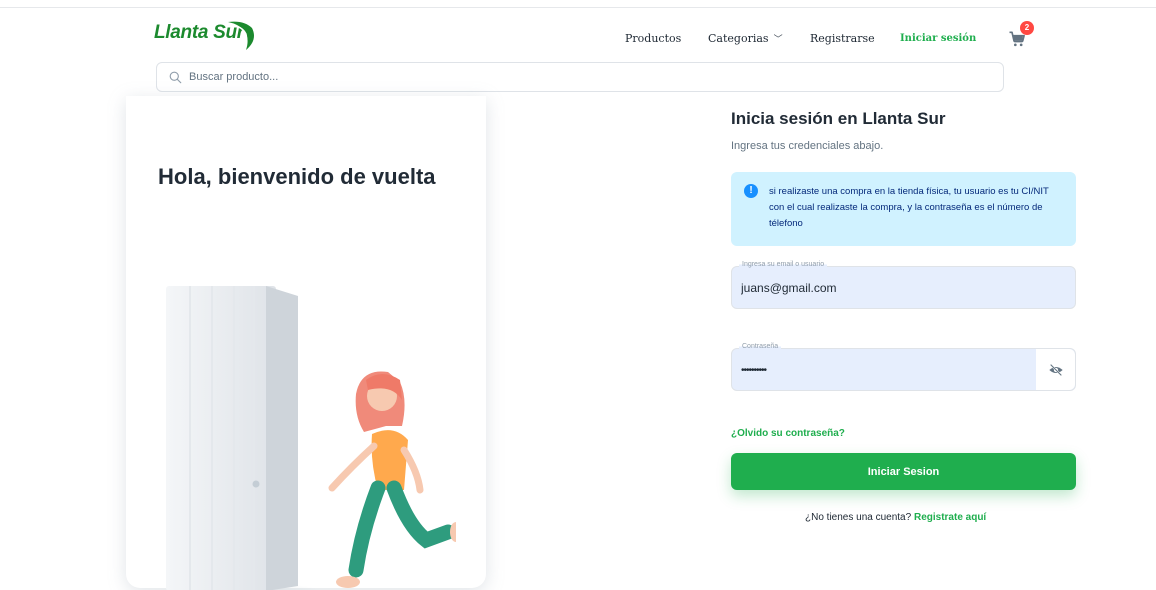 This screenshot has width=1156, height=590. Describe the element at coordinates (760, 346) in the screenshot. I see `password-field-label: Contraseña` at that location.